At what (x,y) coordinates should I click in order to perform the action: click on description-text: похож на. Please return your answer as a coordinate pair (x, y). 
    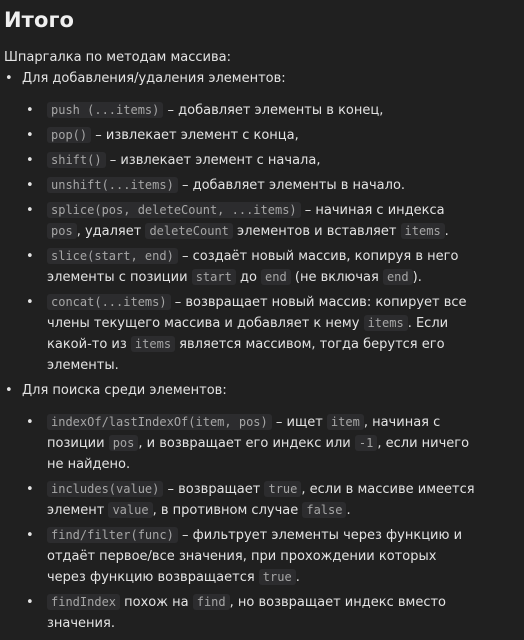
    Looking at the image, I should click on (156, 602).